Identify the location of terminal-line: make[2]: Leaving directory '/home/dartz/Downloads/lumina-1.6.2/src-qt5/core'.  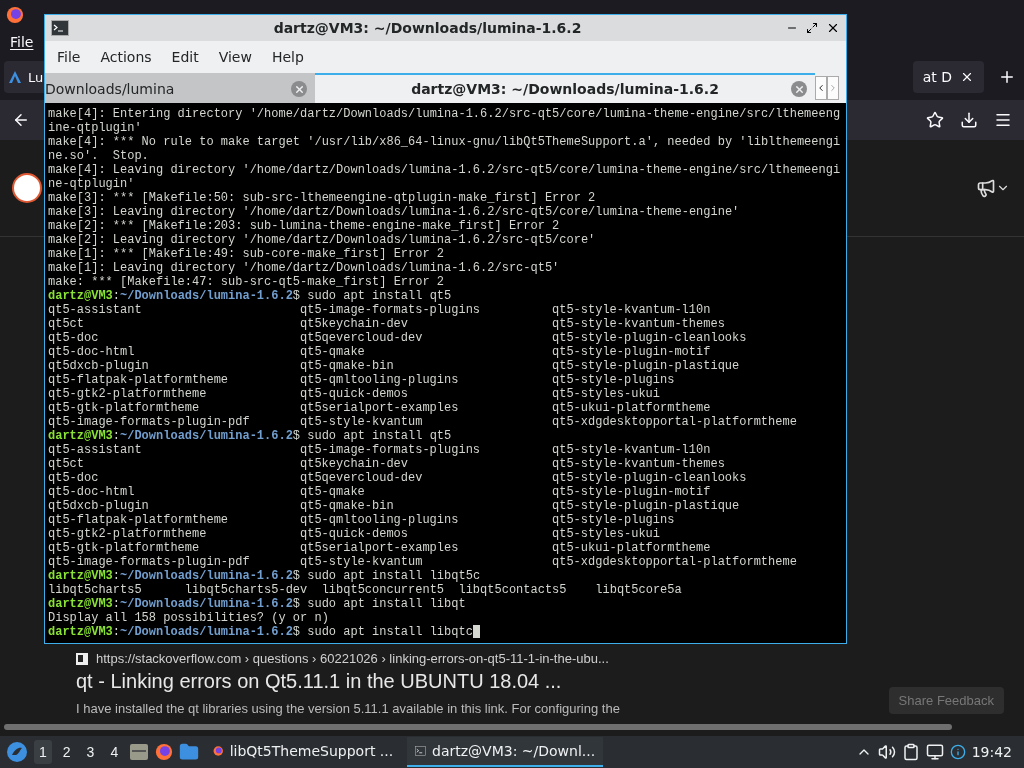
(322, 240).